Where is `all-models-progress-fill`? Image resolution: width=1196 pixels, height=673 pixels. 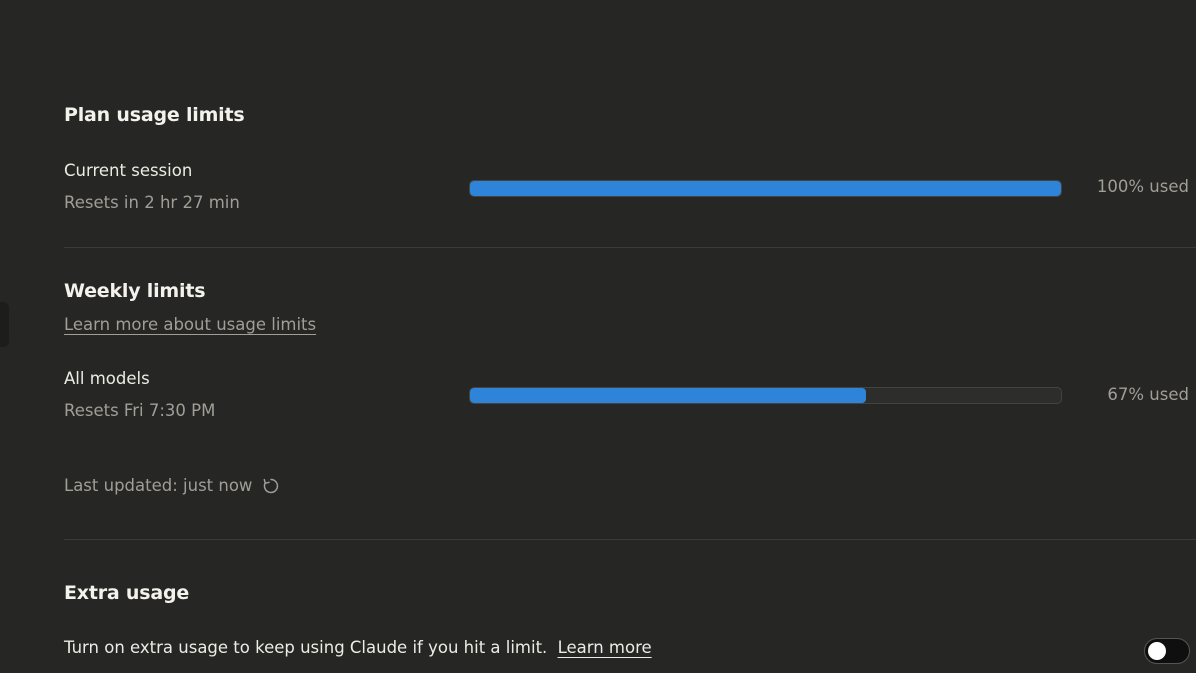 all-models-progress-fill is located at coordinates (668, 395).